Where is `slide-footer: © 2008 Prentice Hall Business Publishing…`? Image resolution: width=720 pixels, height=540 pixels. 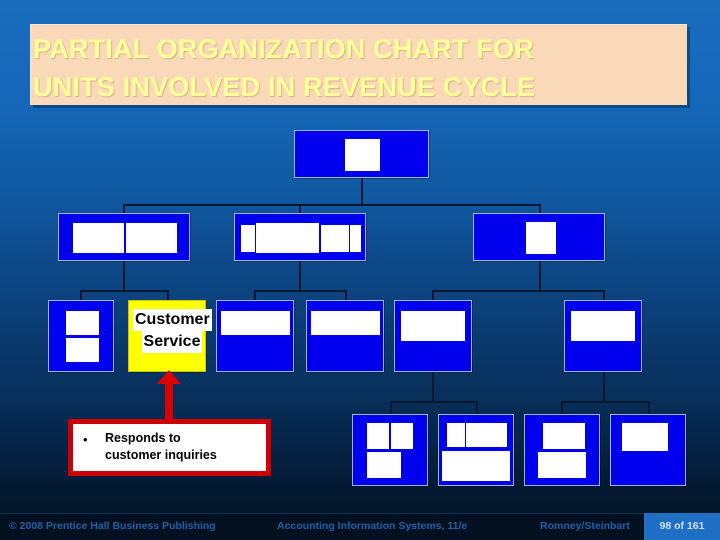
slide-footer: © 2008 Prentice Hall Business Publishing… is located at coordinates (360, 526).